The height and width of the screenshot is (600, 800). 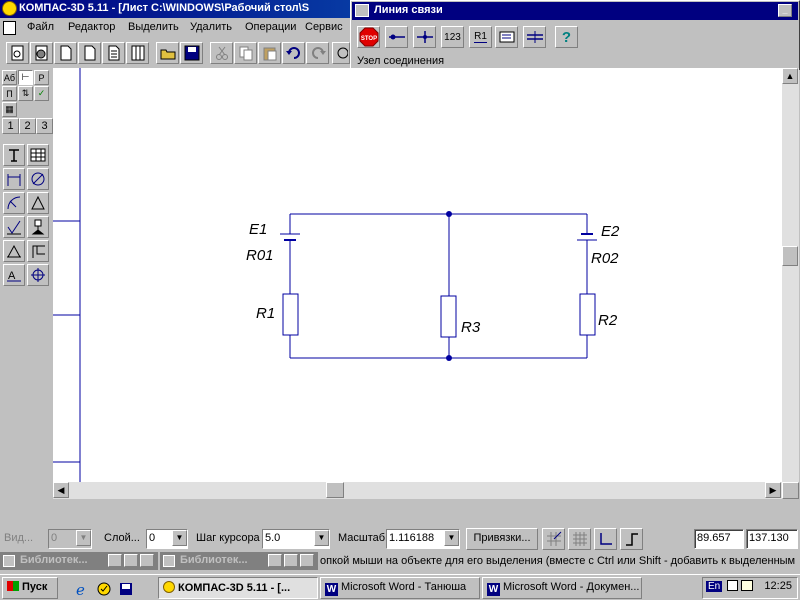 I want to click on menu-delete: Удалить, so click(x=211, y=27).